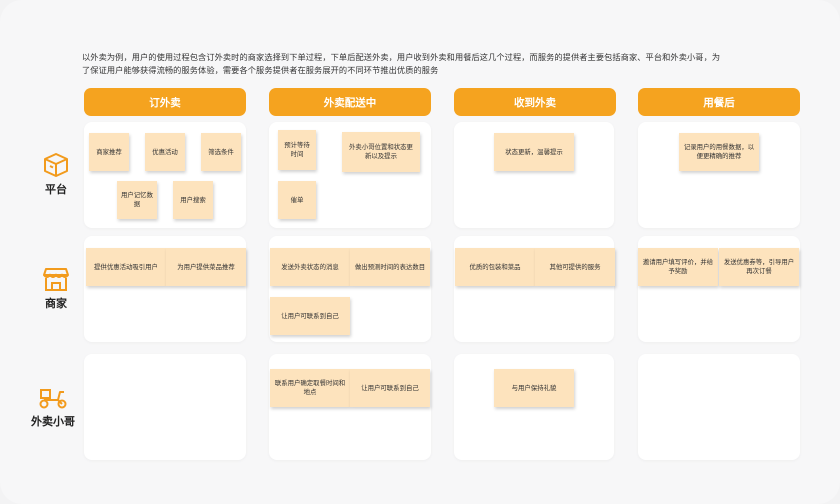  Describe the element at coordinates (534, 388) in the screenshot. I see `sticky-note: 与用户保持礼貌` at that location.